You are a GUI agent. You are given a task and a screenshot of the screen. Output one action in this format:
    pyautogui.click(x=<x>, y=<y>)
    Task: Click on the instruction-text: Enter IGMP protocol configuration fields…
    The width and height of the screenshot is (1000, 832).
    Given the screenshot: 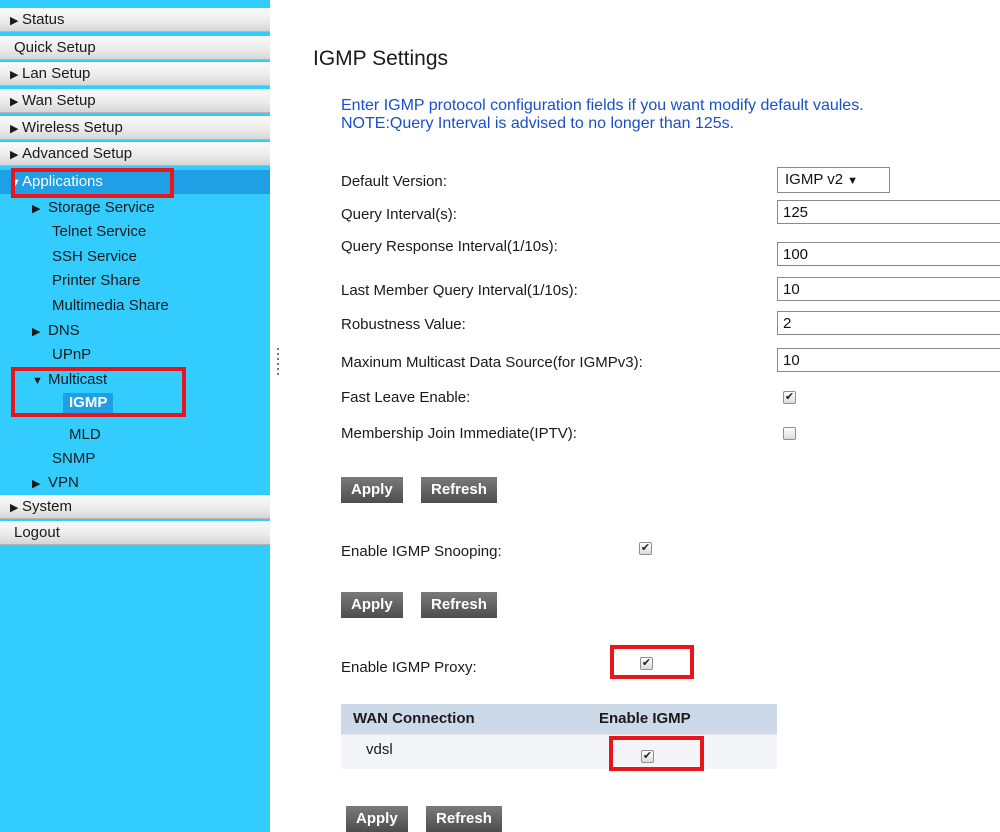 What is the action you would take?
    pyautogui.click(x=602, y=105)
    